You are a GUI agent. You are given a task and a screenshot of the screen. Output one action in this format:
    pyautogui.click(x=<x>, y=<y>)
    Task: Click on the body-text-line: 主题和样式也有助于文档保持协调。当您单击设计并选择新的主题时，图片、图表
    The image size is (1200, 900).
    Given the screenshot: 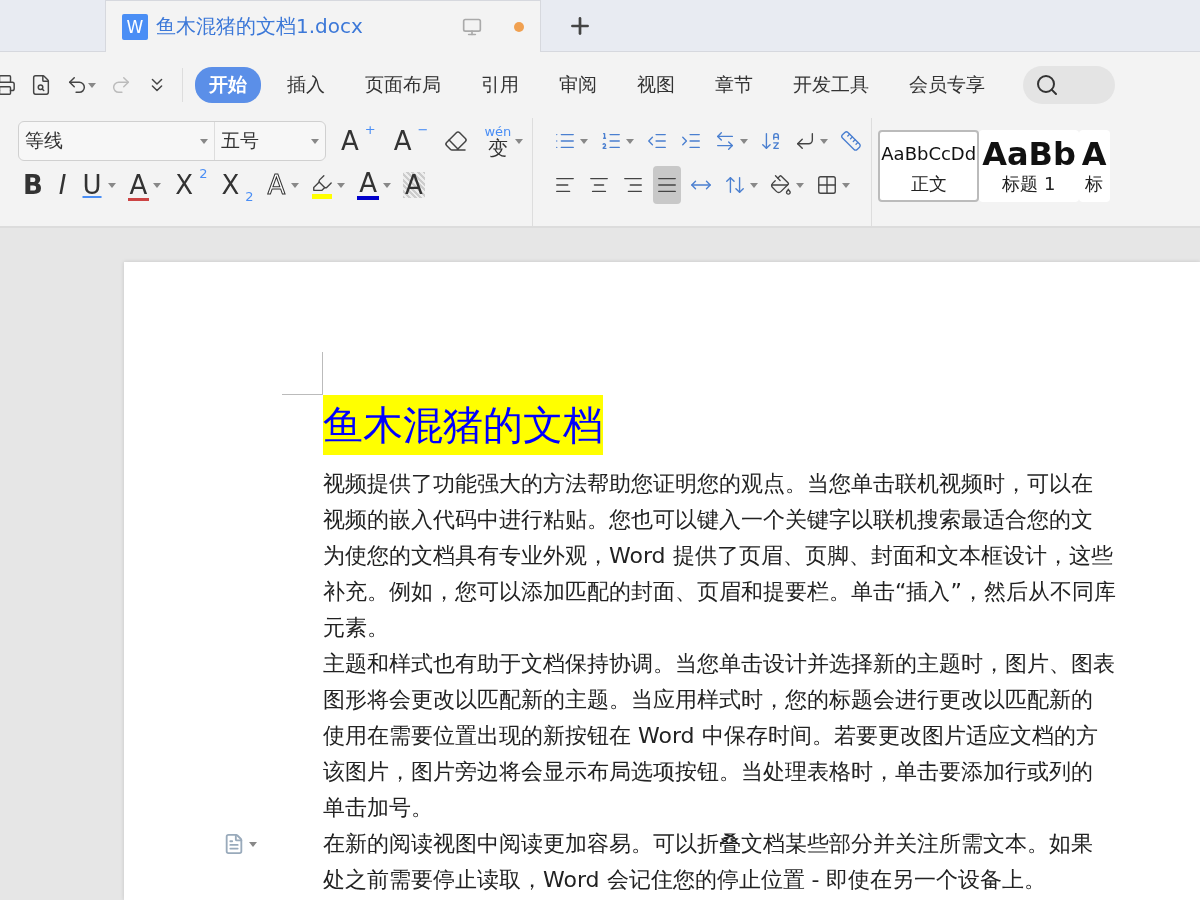 What is the action you would take?
    pyautogui.click(x=719, y=664)
    